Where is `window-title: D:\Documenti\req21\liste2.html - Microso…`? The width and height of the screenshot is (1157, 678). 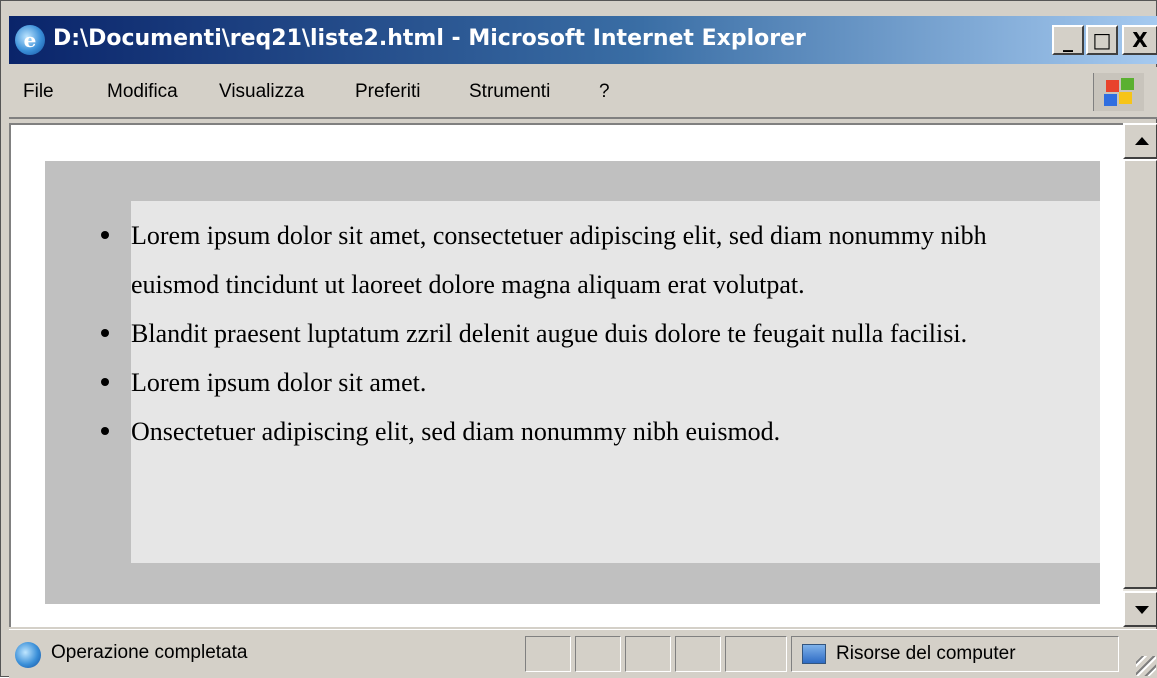
window-title: D:\Documenti\req21\liste2.html - Microso… is located at coordinates (429, 38).